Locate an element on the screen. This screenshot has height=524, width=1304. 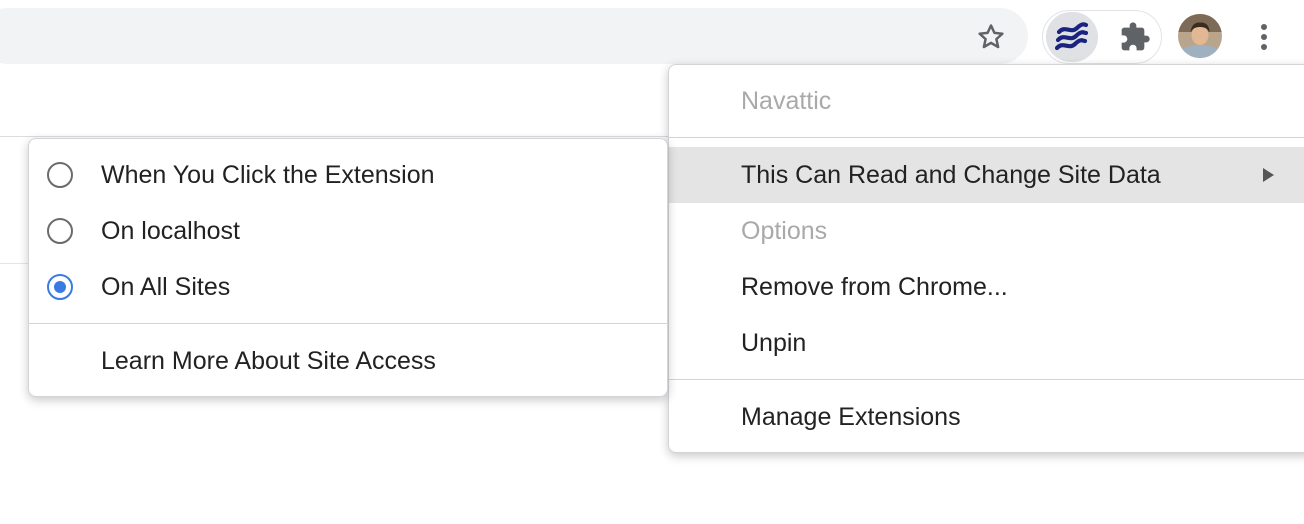
star-icon is located at coordinates (991, 36).